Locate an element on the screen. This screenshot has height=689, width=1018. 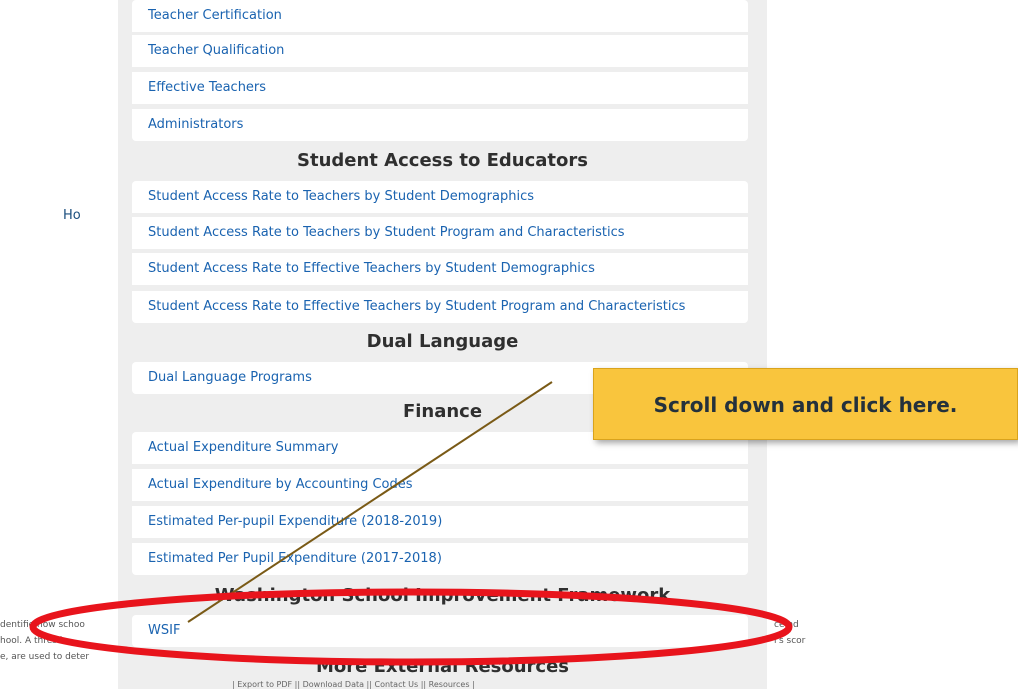
highlight-ellipse is located at coordinates (411, 627).